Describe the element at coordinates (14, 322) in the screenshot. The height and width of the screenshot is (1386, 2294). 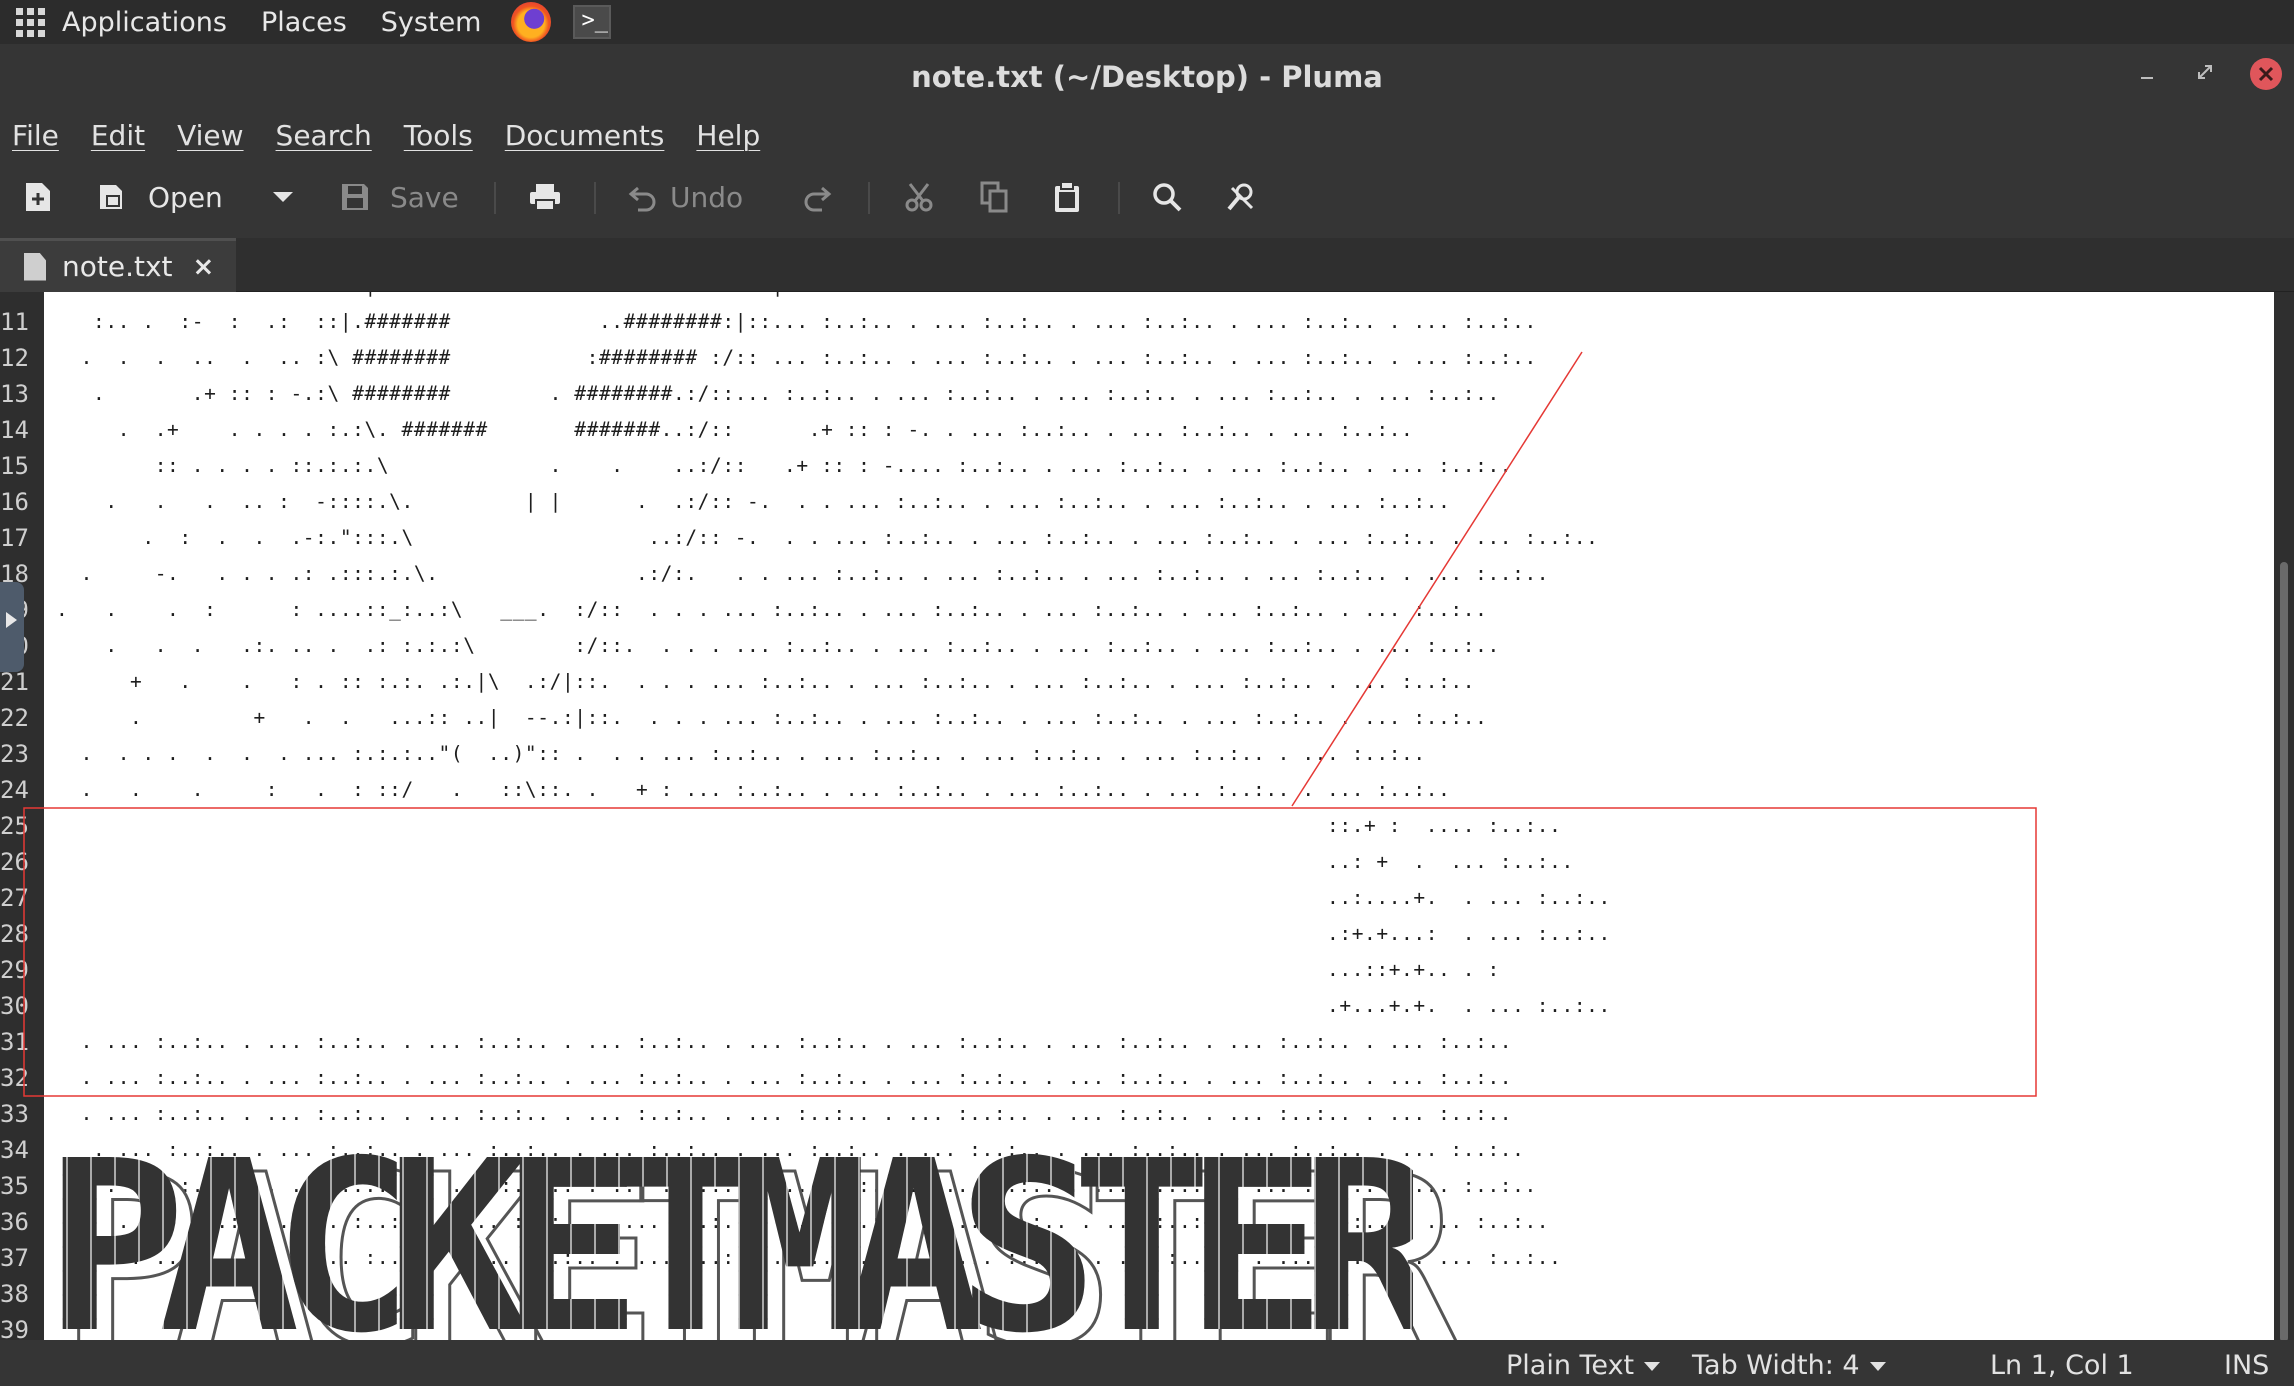
I see `line-number: 11` at that location.